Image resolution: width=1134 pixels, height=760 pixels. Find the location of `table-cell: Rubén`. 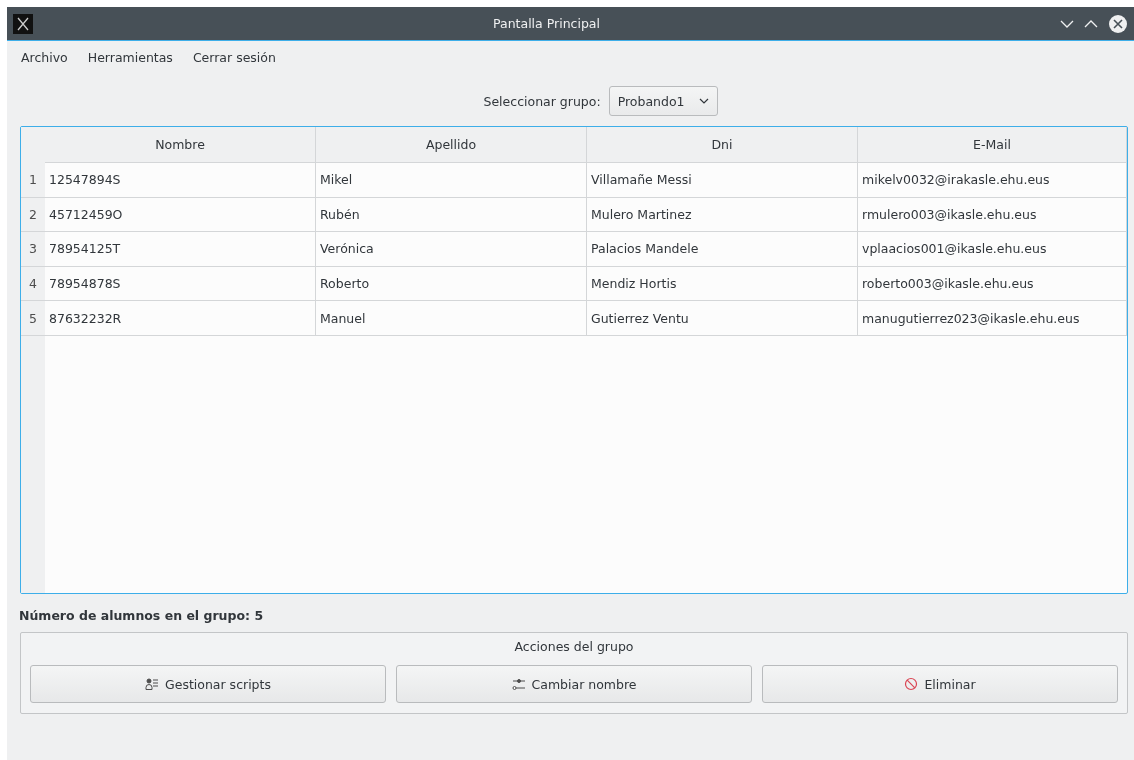

table-cell: Rubén is located at coordinates (451, 215).